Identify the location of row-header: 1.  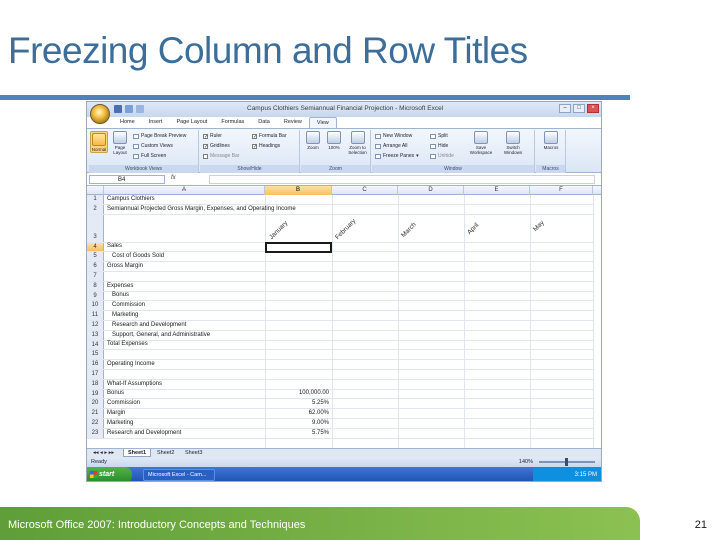
(95, 199).